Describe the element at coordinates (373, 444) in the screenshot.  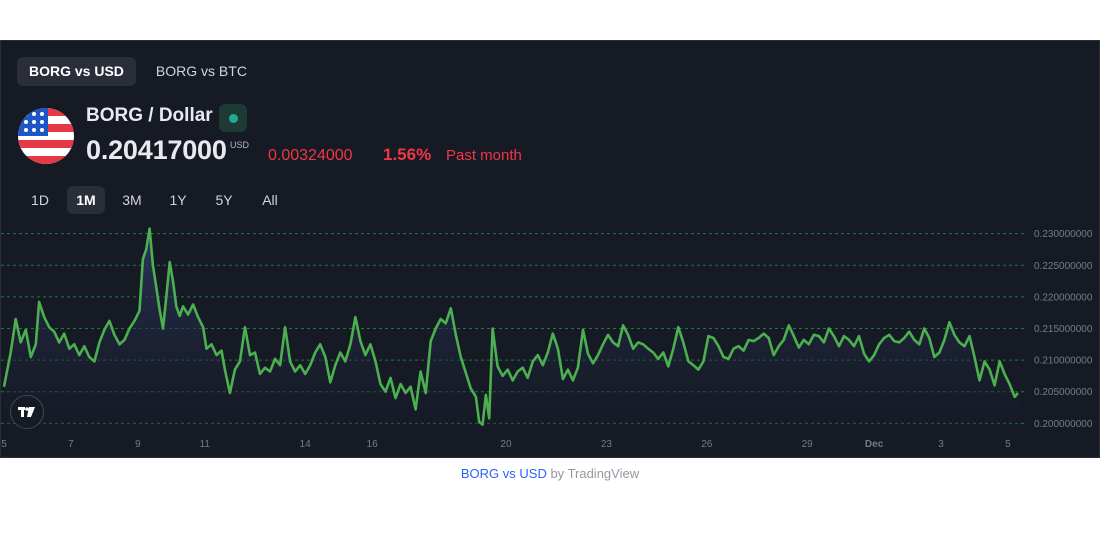
I see `x-tick-label: 16` at that location.